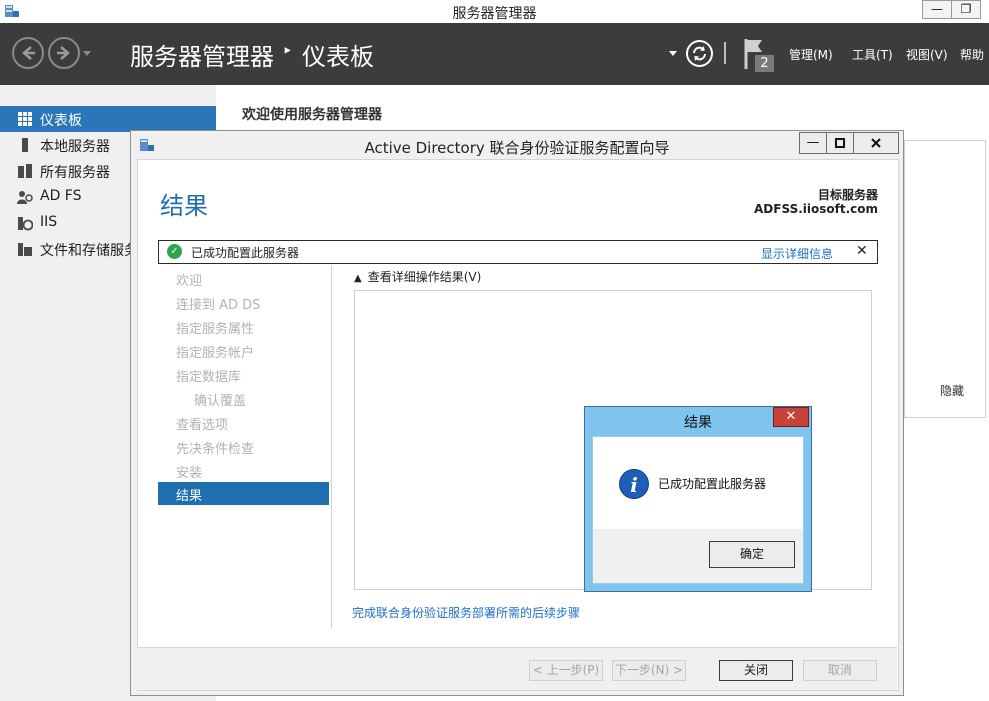 The image size is (989, 701). Describe the element at coordinates (215, 447) in the screenshot. I see `step-prerequisites: 先决条件检查` at that location.